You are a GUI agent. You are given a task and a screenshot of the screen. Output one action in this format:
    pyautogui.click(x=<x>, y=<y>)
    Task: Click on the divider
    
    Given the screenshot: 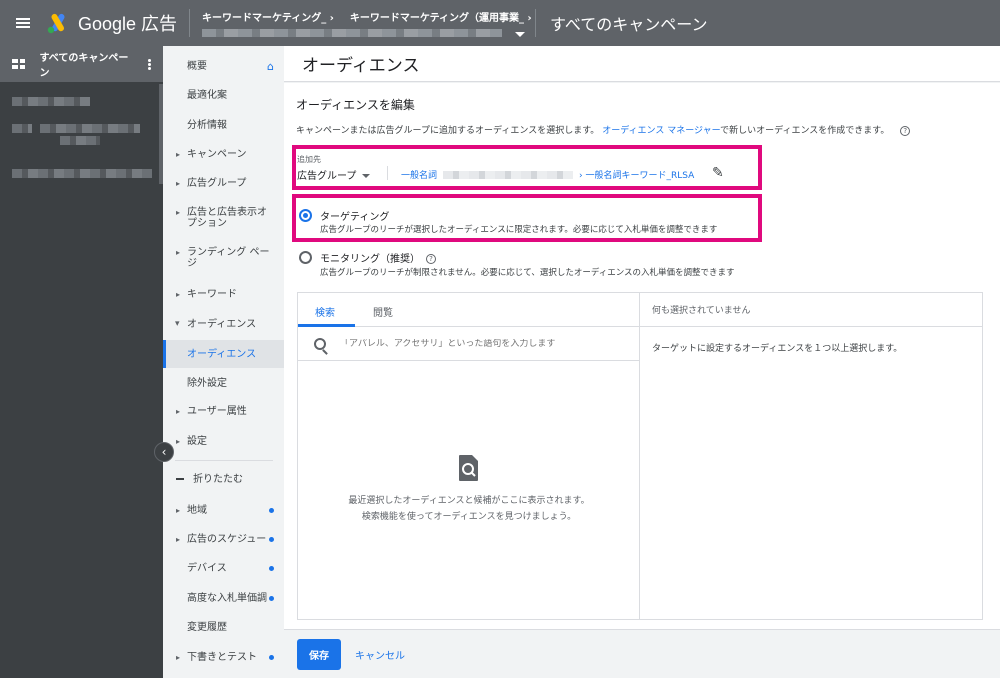 What is the action you would take?
    pyautogui.click(x=387, y=173)
    